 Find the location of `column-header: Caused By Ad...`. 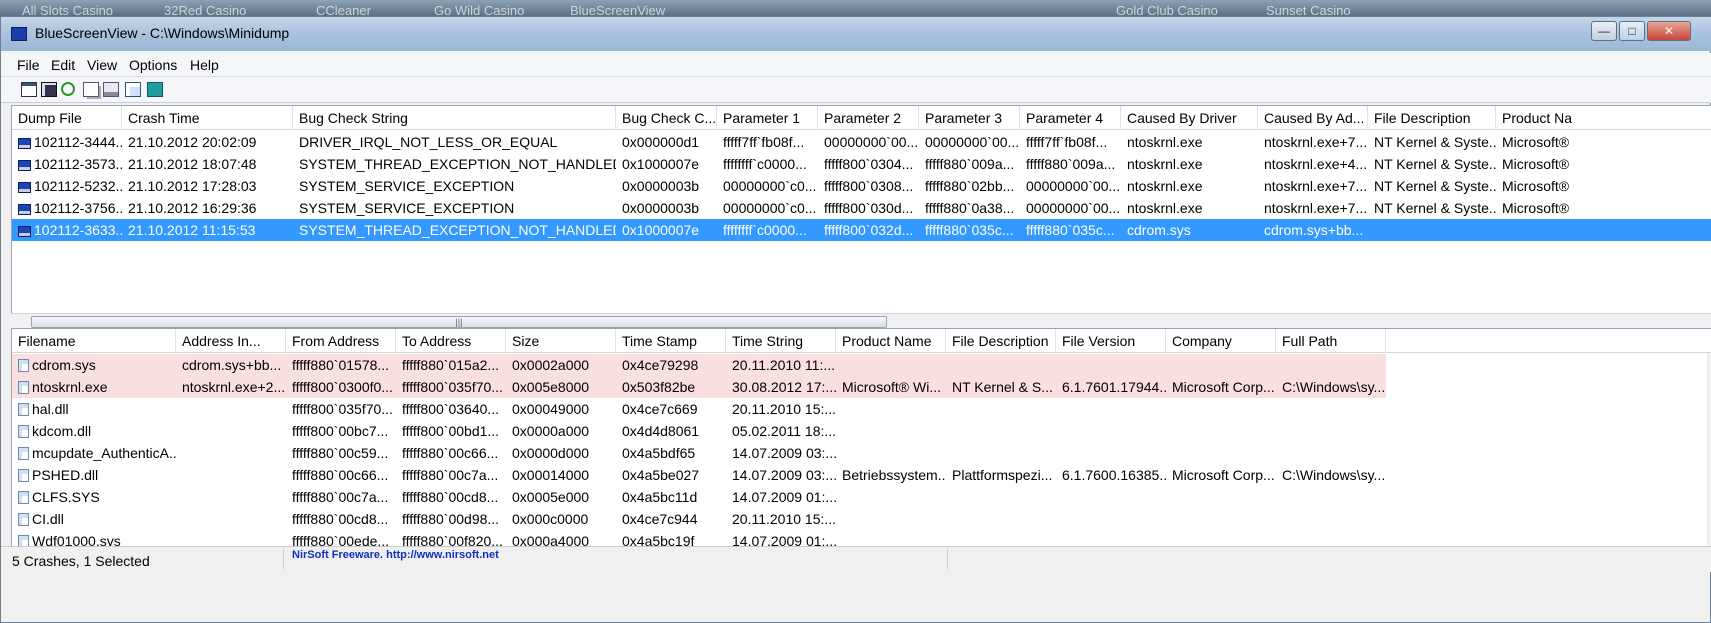

column-header: Caused By Ad... is located at coordinates (1313, 118).